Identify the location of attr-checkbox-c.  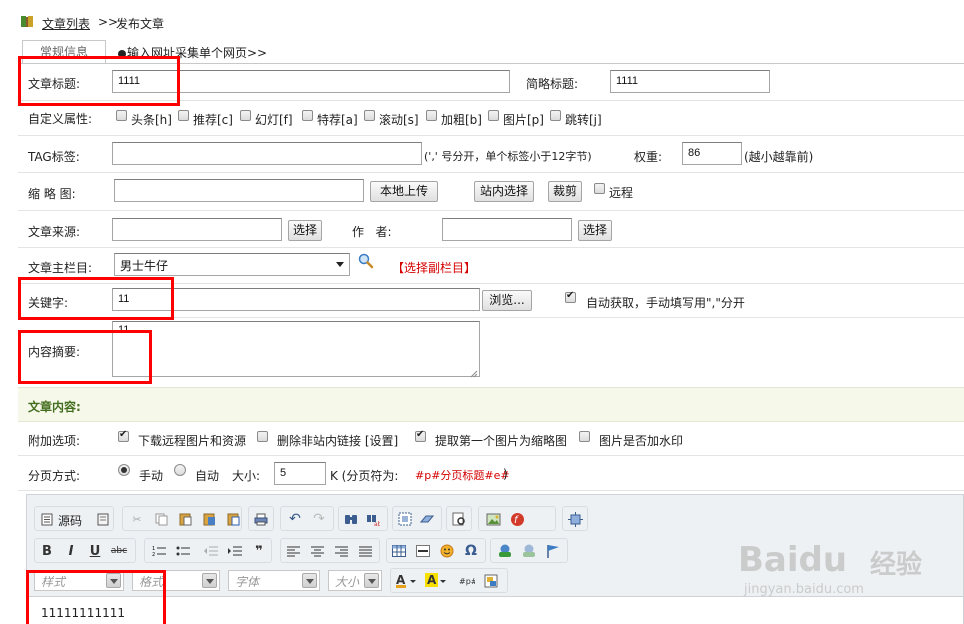
(183, 115).